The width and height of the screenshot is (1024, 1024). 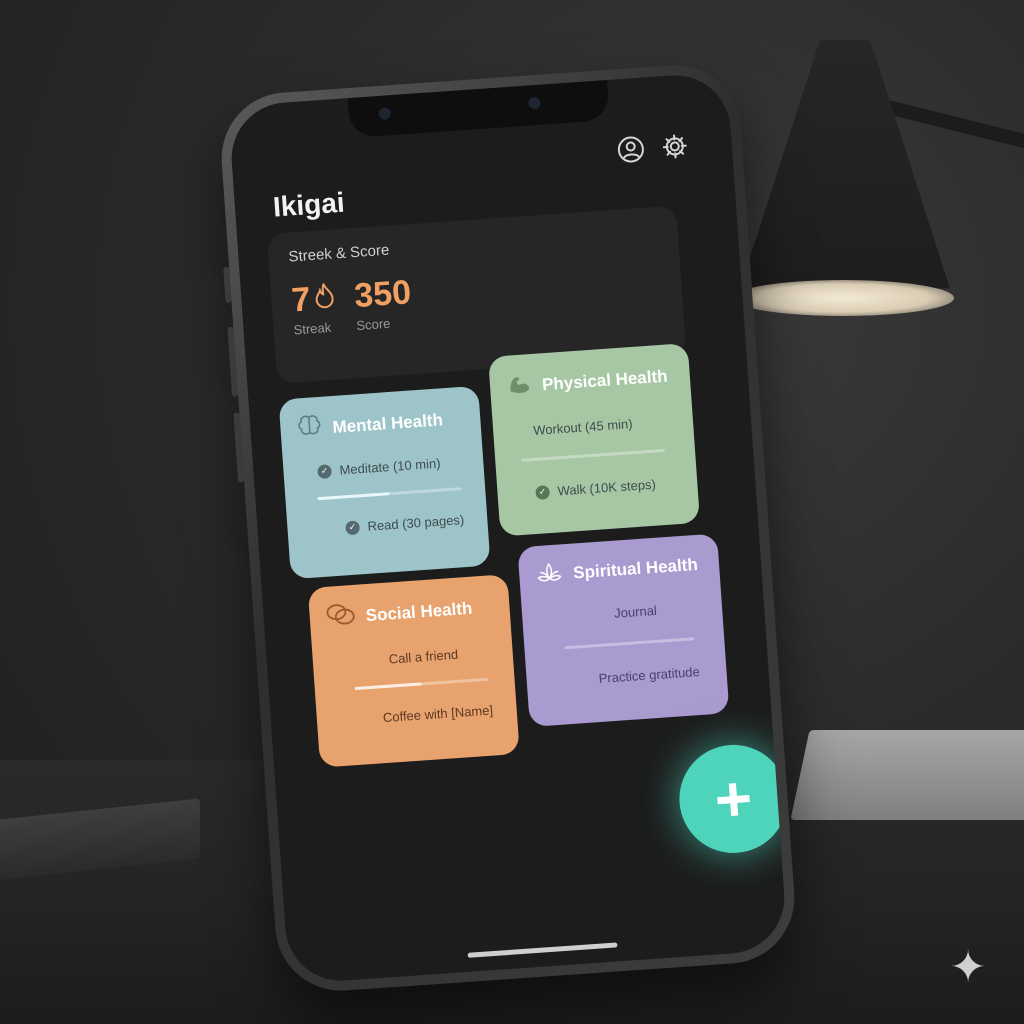 I want to click on task-item: Practice gratitude, so click(x=654, y=674).